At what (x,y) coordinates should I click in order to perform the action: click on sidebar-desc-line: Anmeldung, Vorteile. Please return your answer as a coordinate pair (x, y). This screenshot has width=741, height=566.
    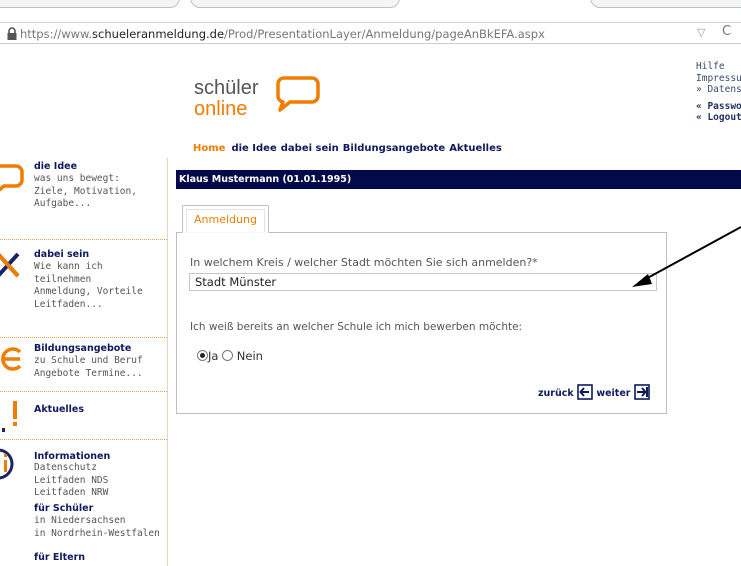
    Looking at the image, I should click on (88, 291).